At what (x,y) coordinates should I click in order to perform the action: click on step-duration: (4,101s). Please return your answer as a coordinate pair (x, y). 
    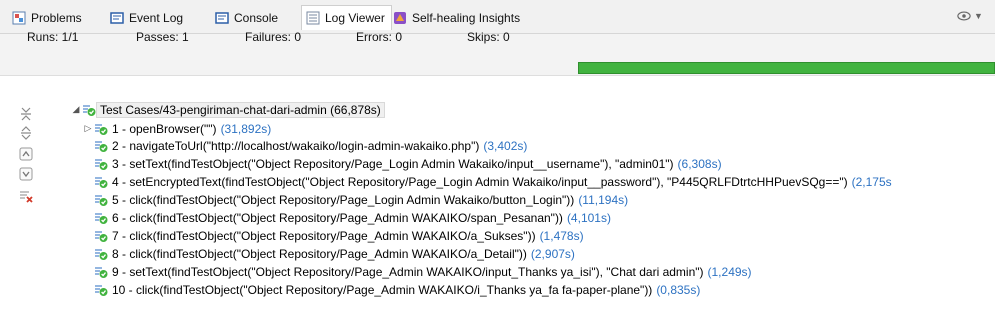
    Looking at the image, I should click on (588, 218).